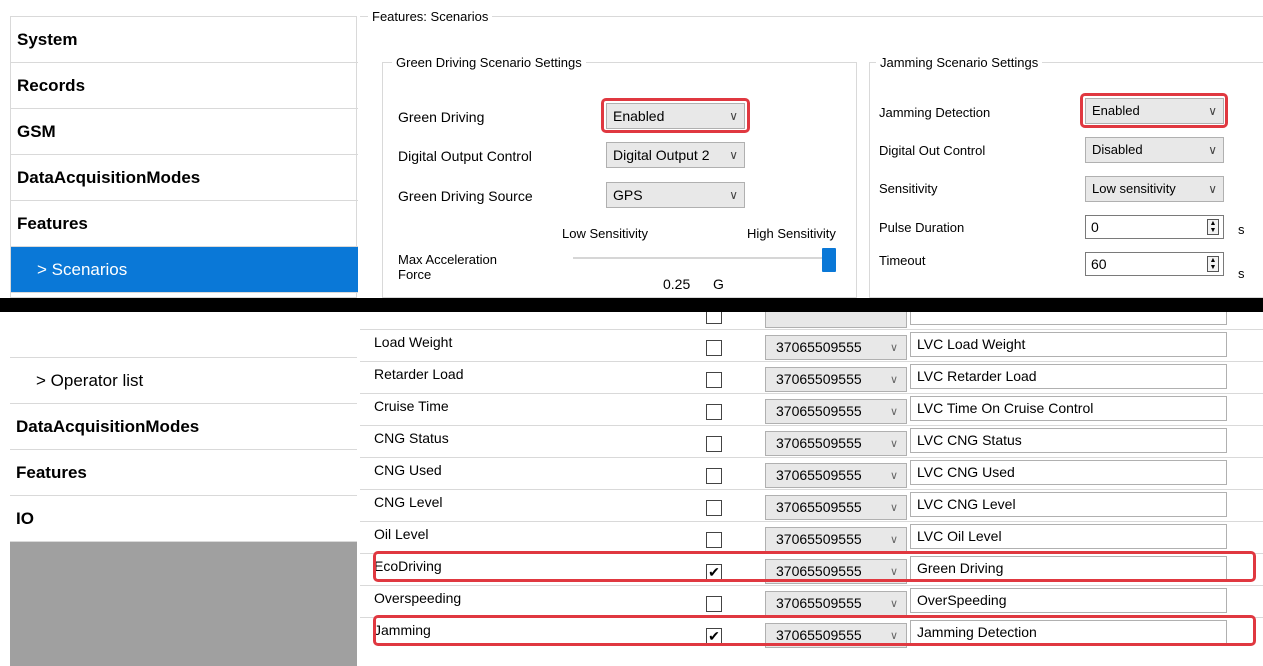  I want to click on timeout-spinner: 60 ▲ ▼, so click(1154, 264).